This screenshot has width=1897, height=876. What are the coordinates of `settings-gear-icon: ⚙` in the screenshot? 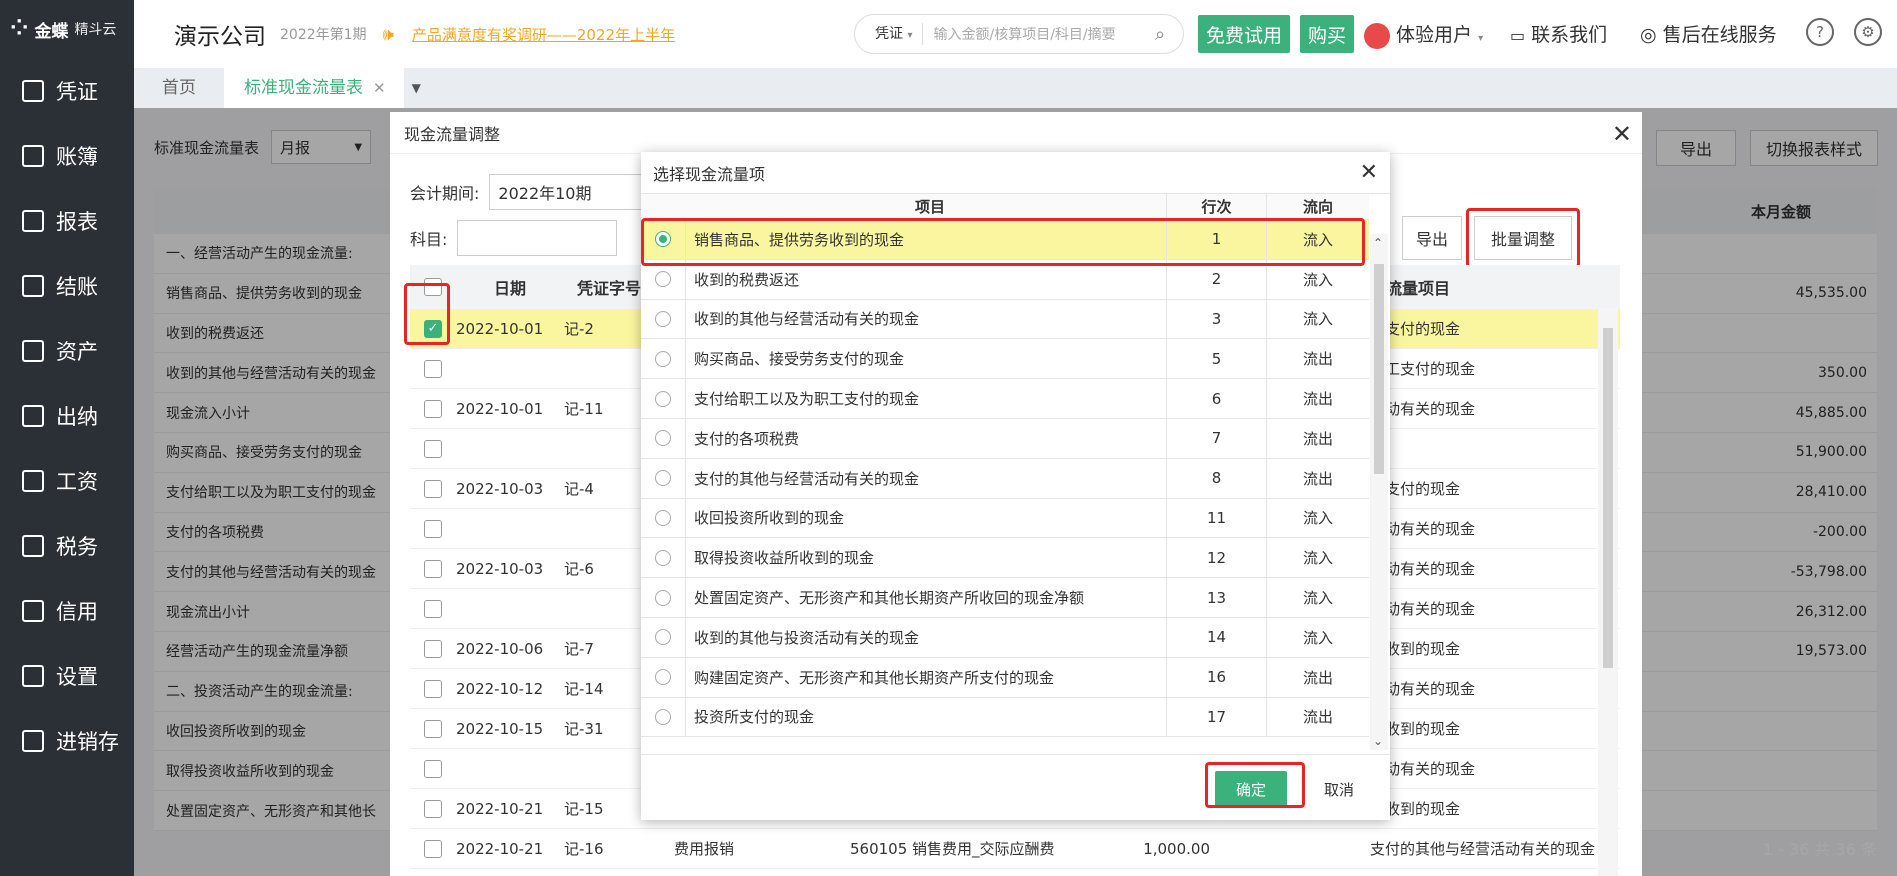 It's located at (1868, 32).